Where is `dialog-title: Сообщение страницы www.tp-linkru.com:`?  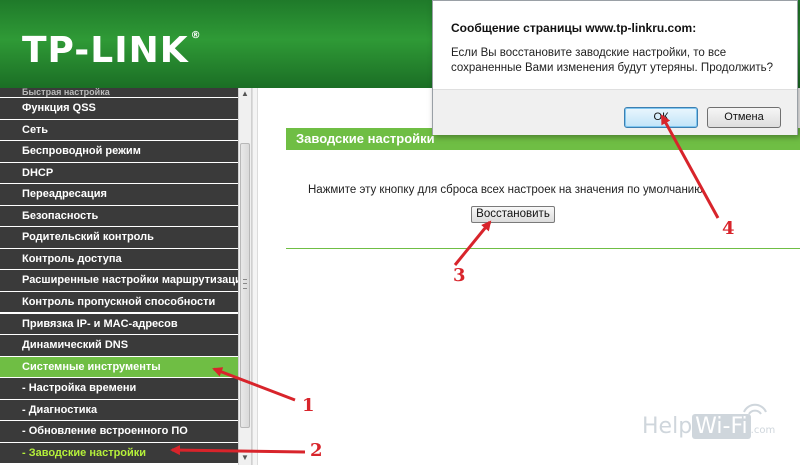
dialog-title: Сообщение страницы www.tp-linkru.com: is located at coordinates (574, 28).